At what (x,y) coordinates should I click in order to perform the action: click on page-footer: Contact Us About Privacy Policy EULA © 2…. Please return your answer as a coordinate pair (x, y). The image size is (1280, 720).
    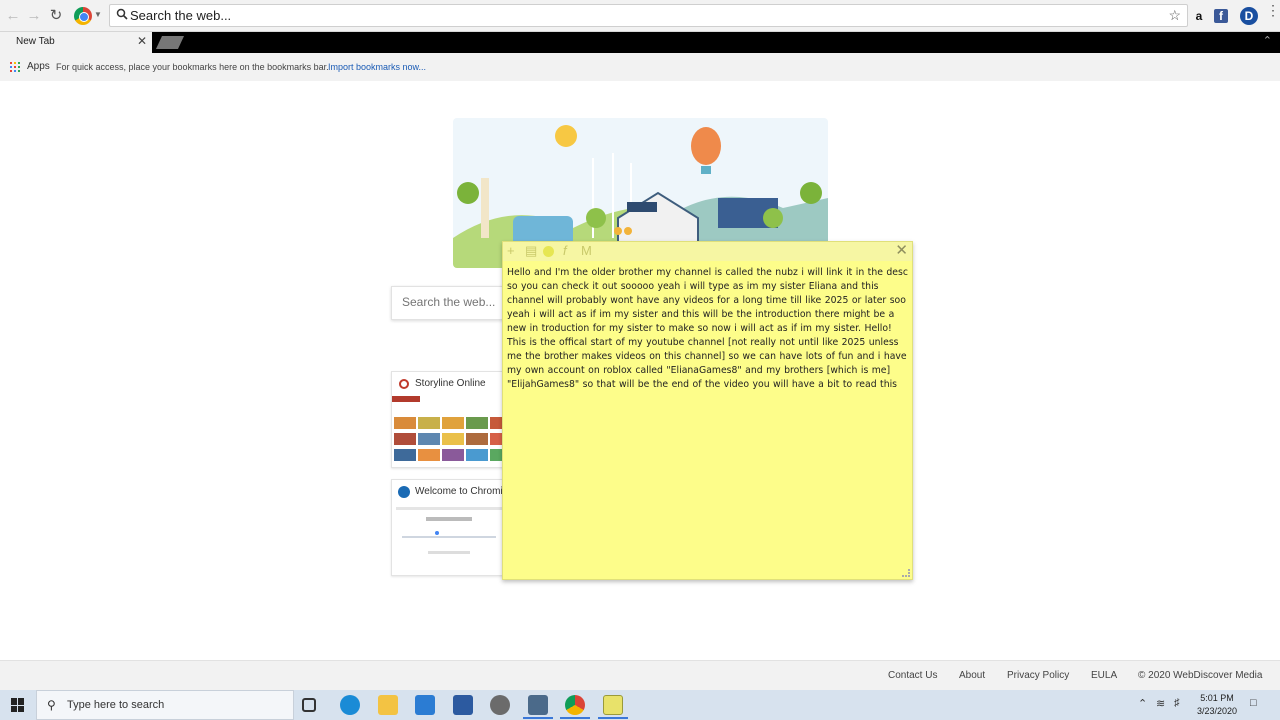
    Looking at the image, I should click on (640, 675).